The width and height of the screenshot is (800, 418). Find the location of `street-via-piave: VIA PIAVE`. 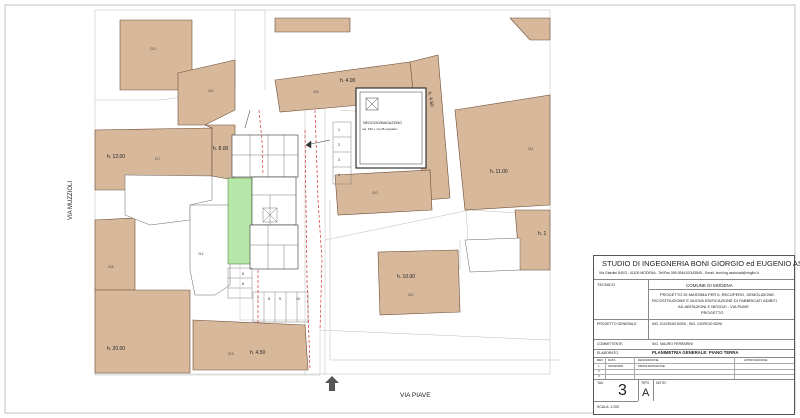

street-via-piave: VIA PIAVE is located at coordinates (415, 395).